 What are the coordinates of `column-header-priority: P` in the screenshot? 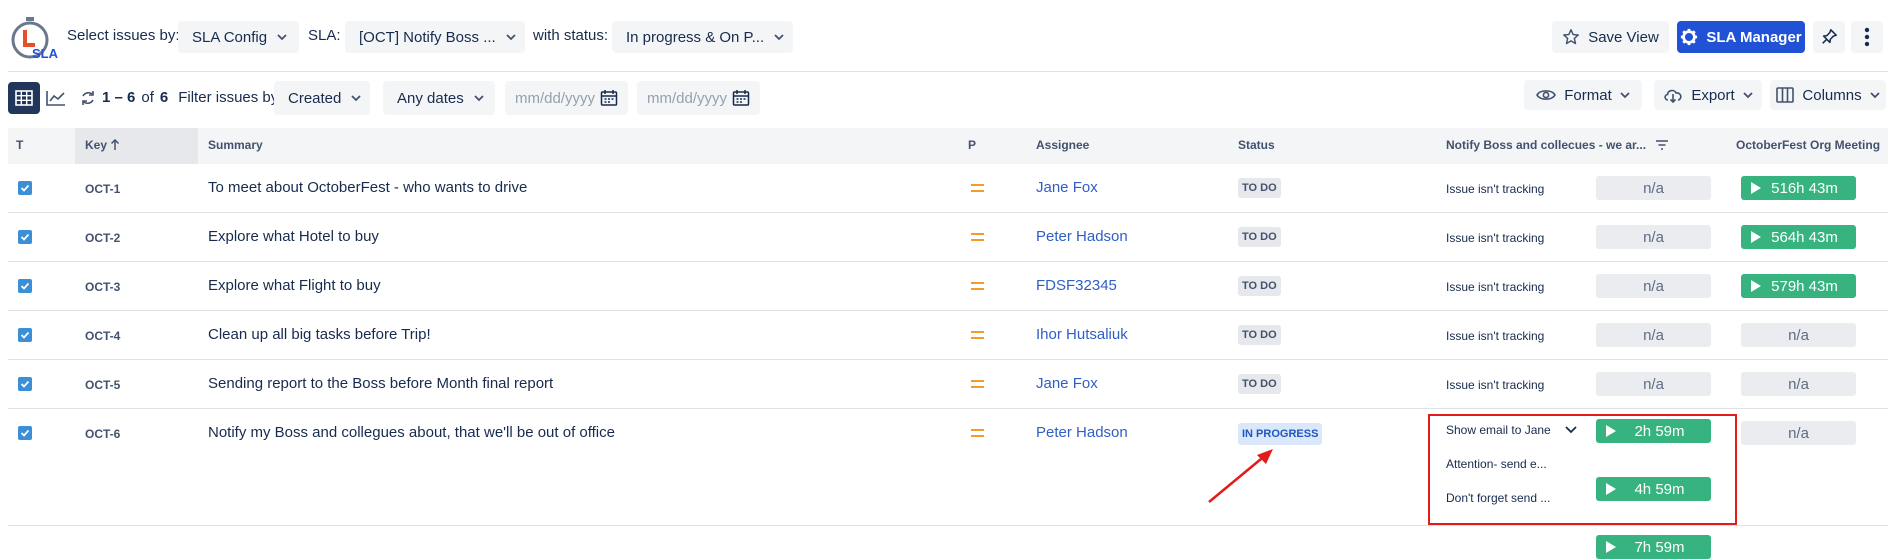 It's located at (972, 145).